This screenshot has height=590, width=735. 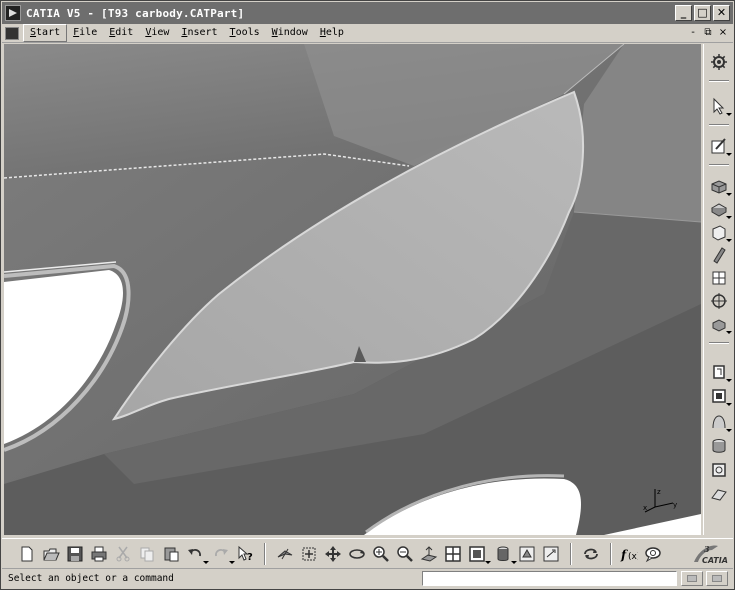 I want to click on title-bar: CATIA V5 - [T93 carbody.CATPart] _ □ ✕, so click(x=367, y=13).